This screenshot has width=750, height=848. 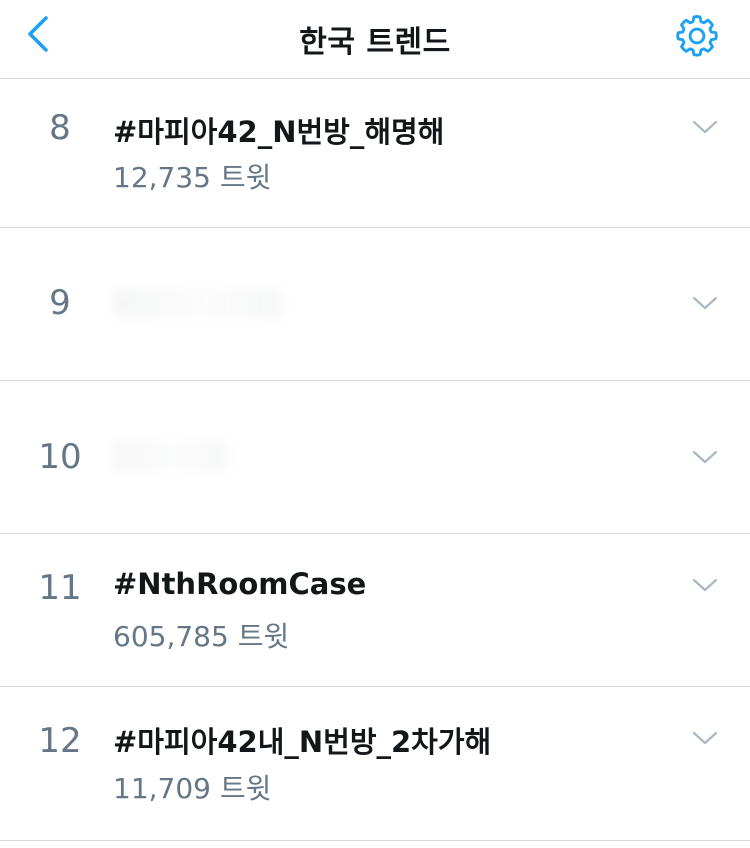 I want to click on trend-name: #NthRoomCase, so click(x=240, y=584).